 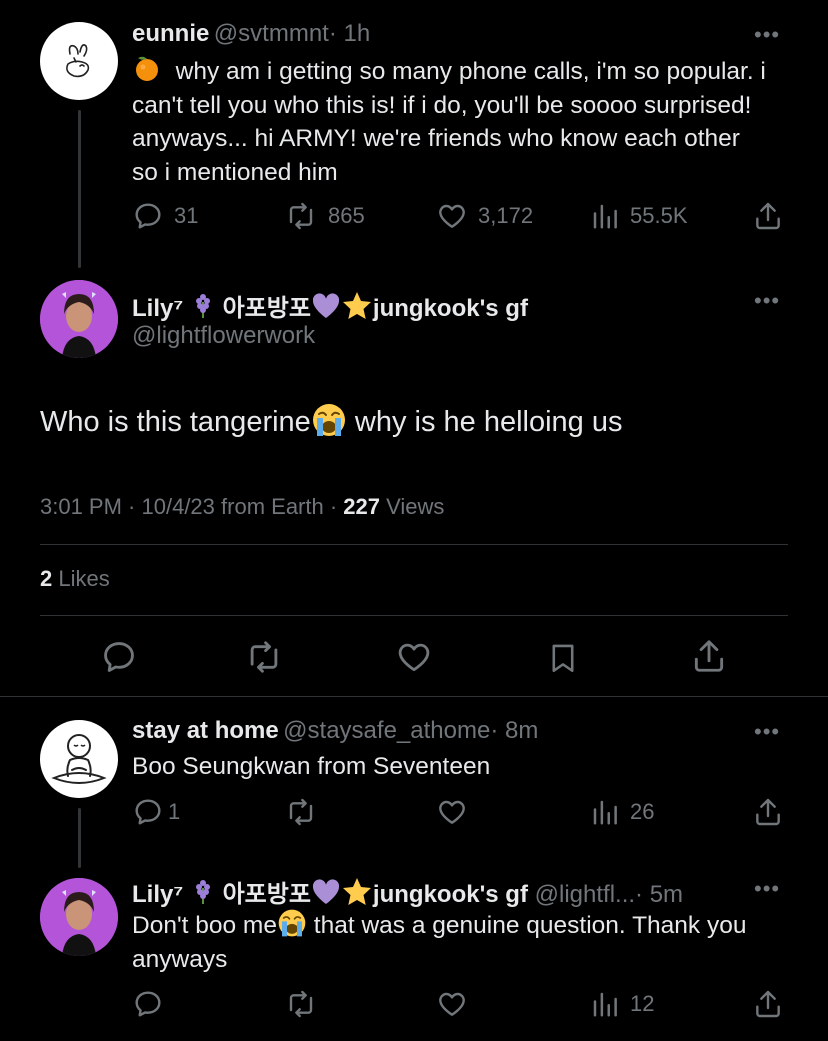 What do you see at coordinates (407, 891) in the screenshot?
I see `reply-header: Lily⁷ 아포방포 jungkook's gf @lightfl...· 5m` at bounding box center [407, 891].